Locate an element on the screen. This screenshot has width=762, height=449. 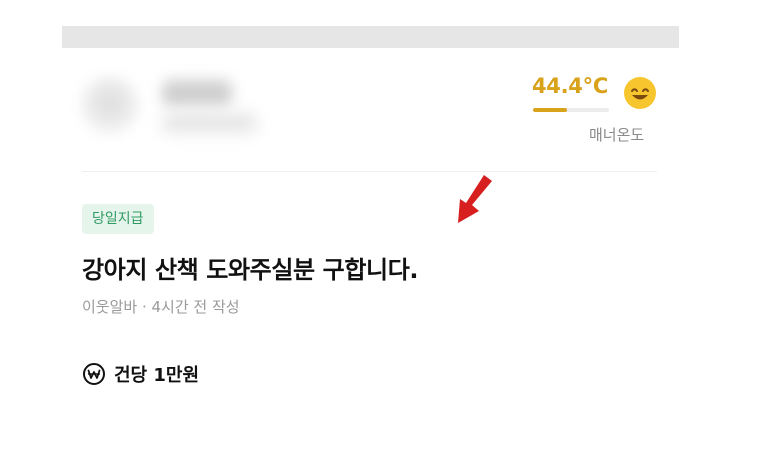
top-gray-bar is located at coordinates (370, 37).